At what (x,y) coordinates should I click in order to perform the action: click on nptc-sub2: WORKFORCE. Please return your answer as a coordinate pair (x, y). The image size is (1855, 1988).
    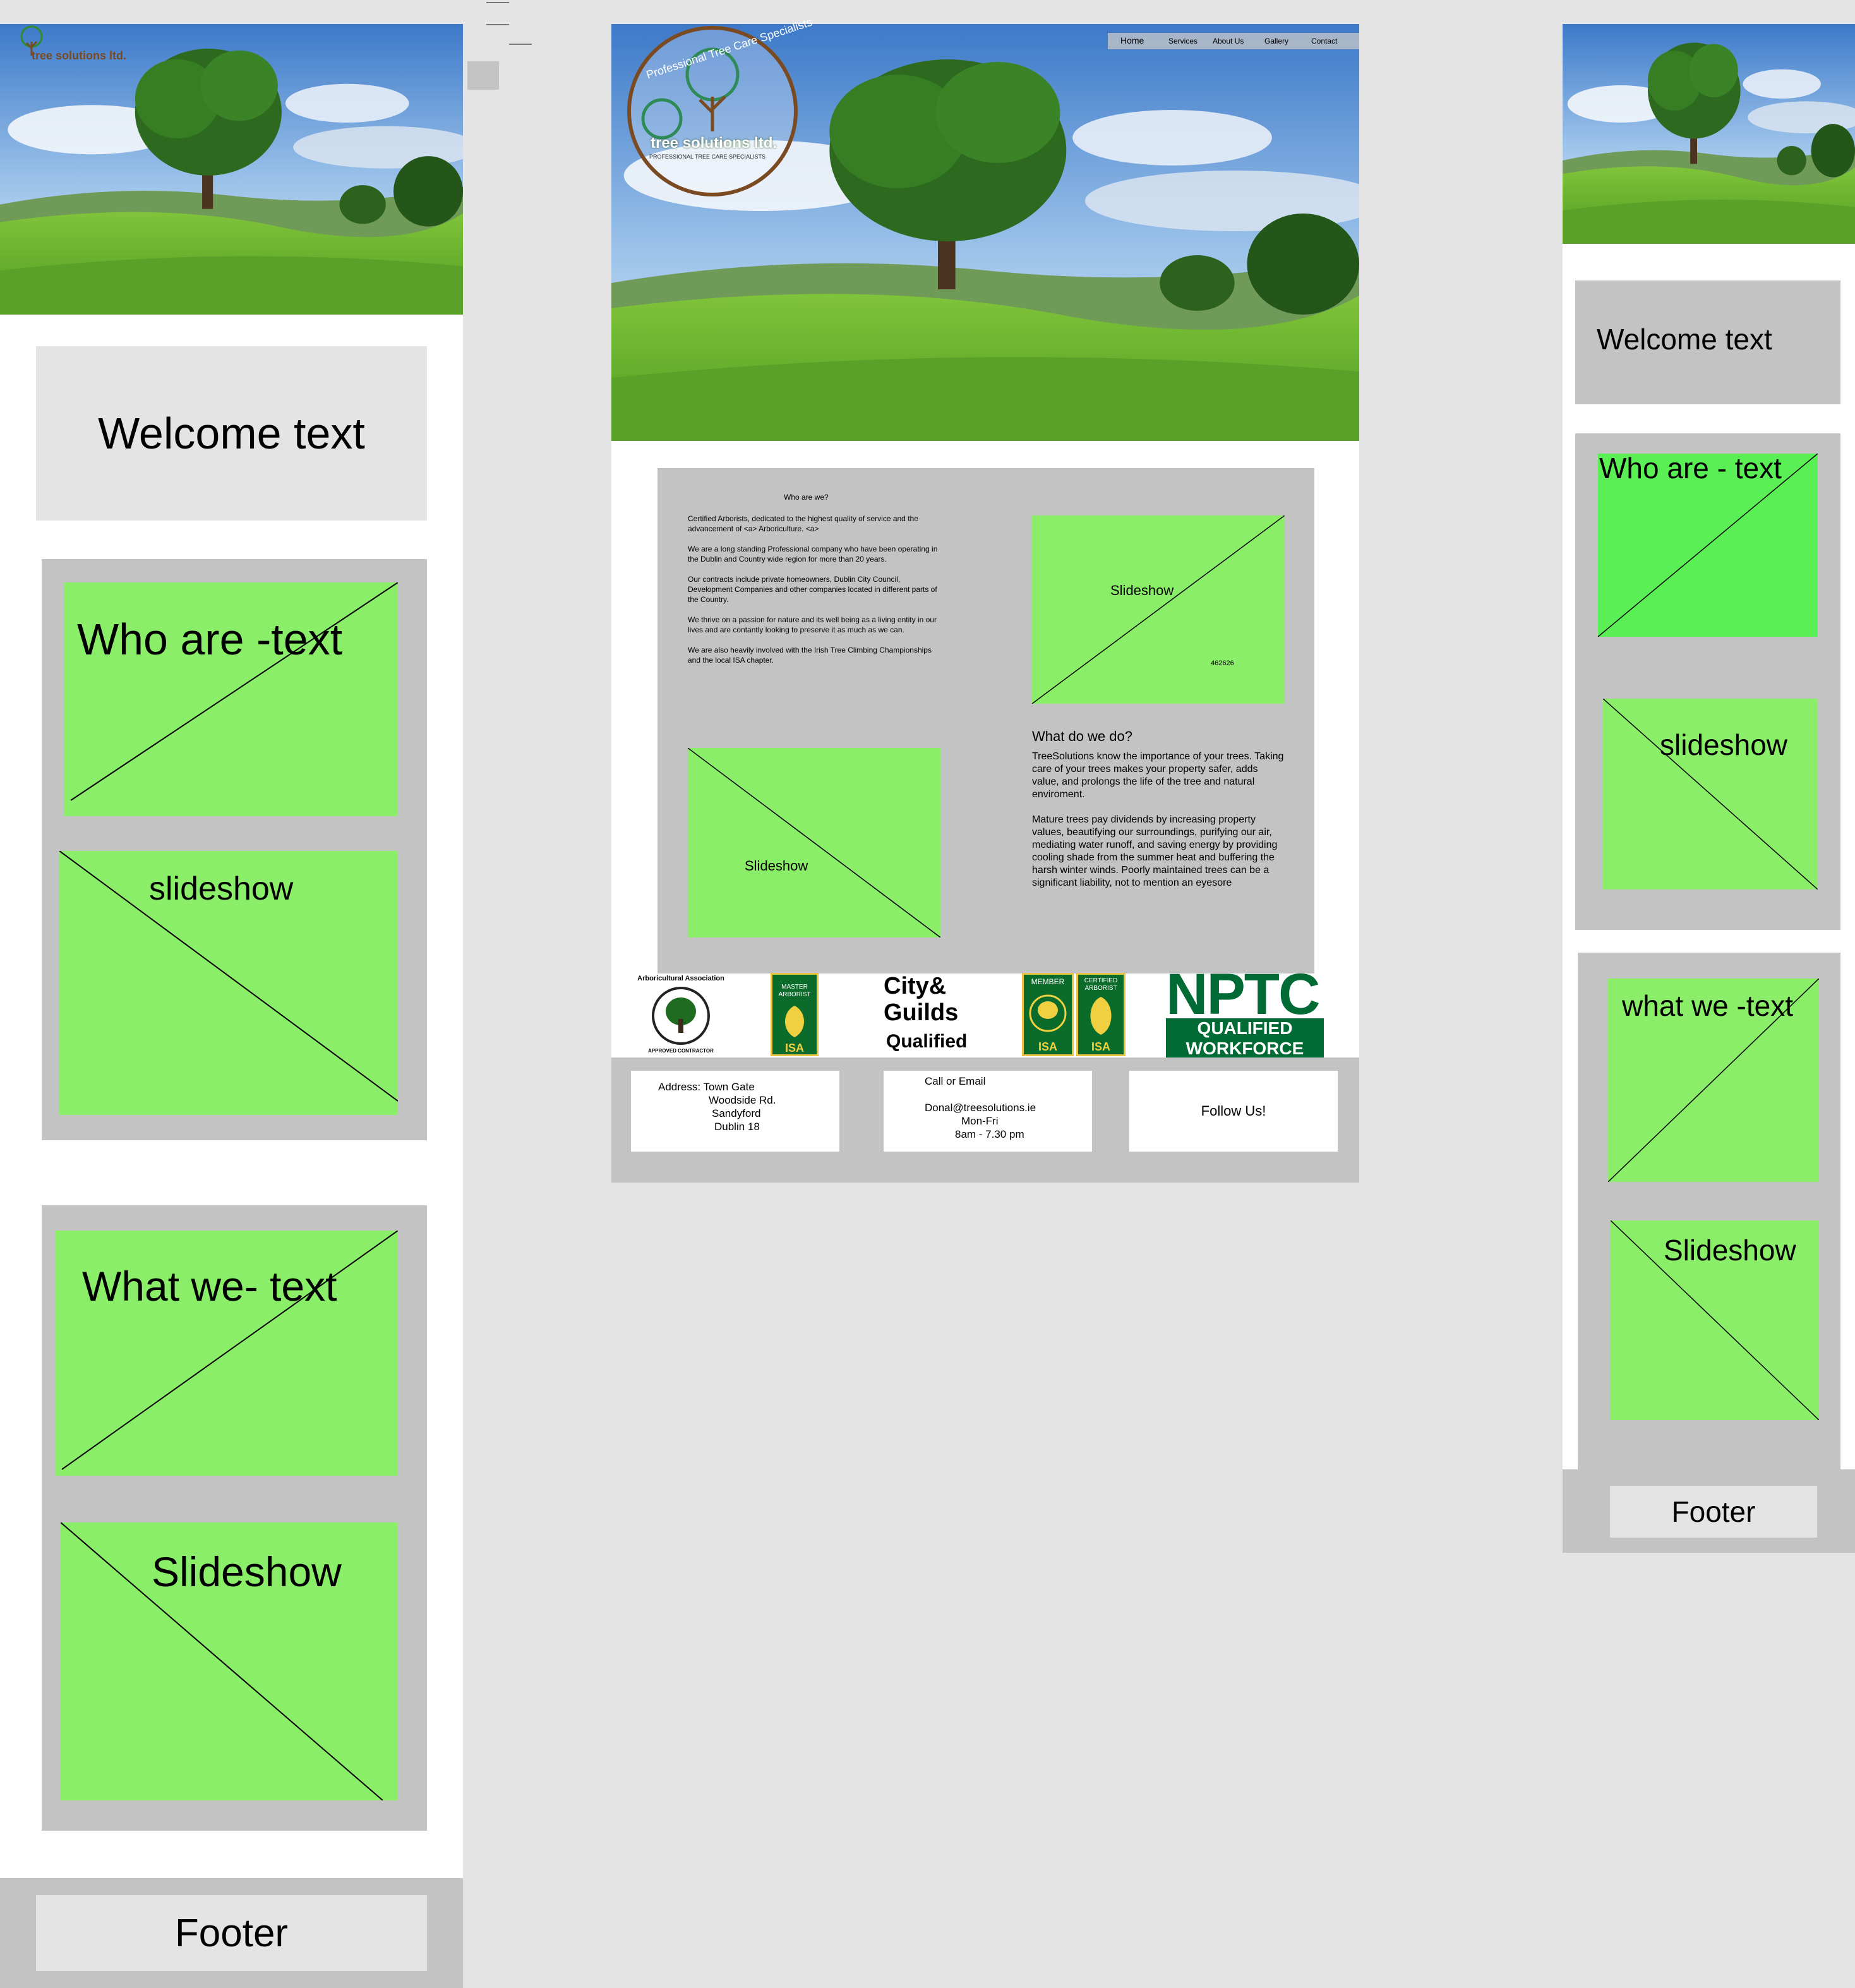
    Looking at the image, I should click on (1245, 1048).